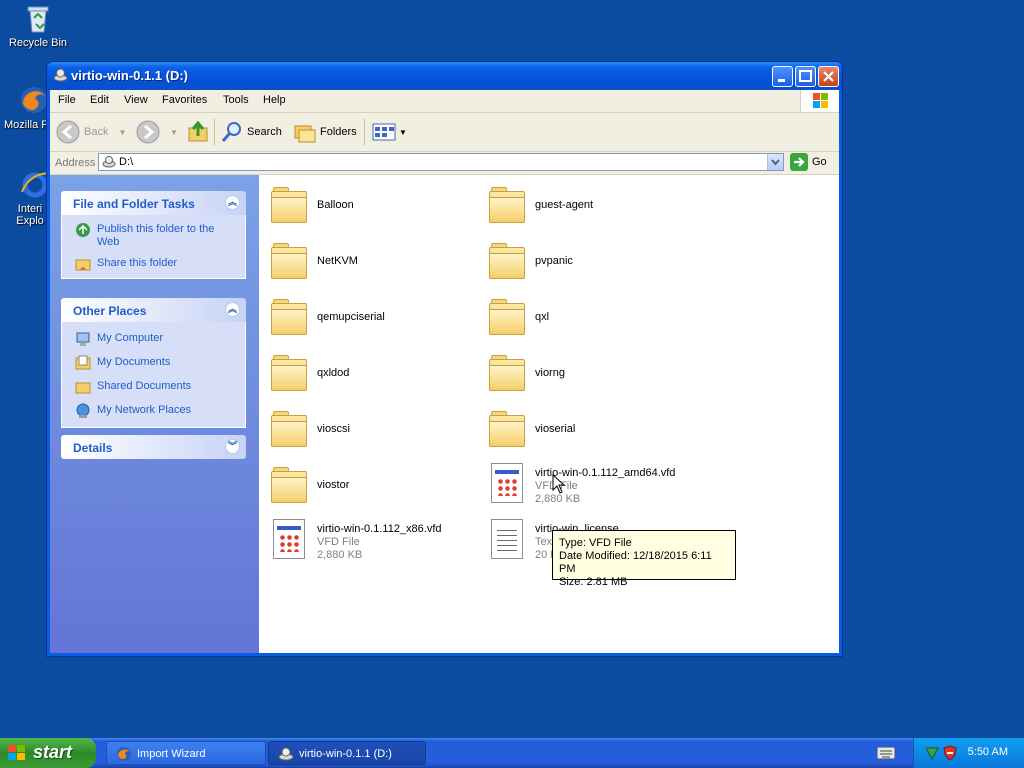 The height and width of the screenshot is (768, 1024). What do you see at coordinates (110, 311) in the screenshot?
I see `panel-title: Other Places` at bounding box center [110, 311].